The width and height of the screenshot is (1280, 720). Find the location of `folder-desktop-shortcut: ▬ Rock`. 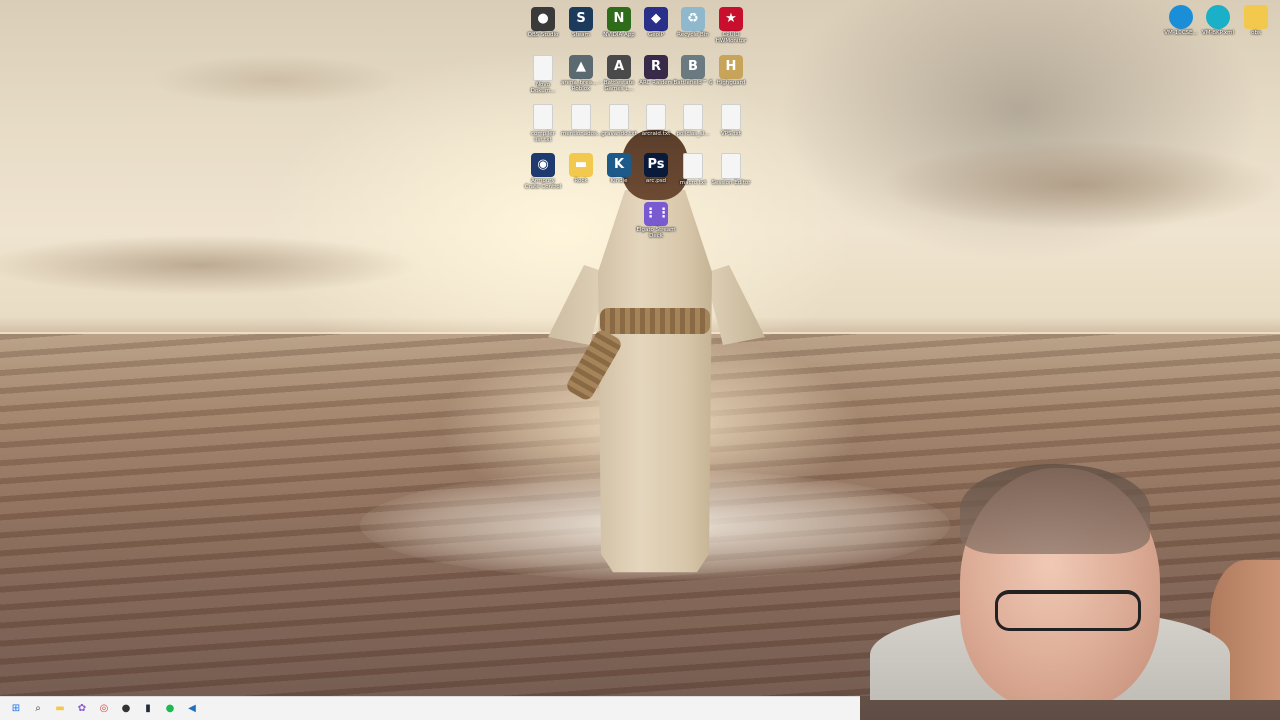

folder-desktop-shortcut: ▬ Rock is located at coordinates (581, 167).